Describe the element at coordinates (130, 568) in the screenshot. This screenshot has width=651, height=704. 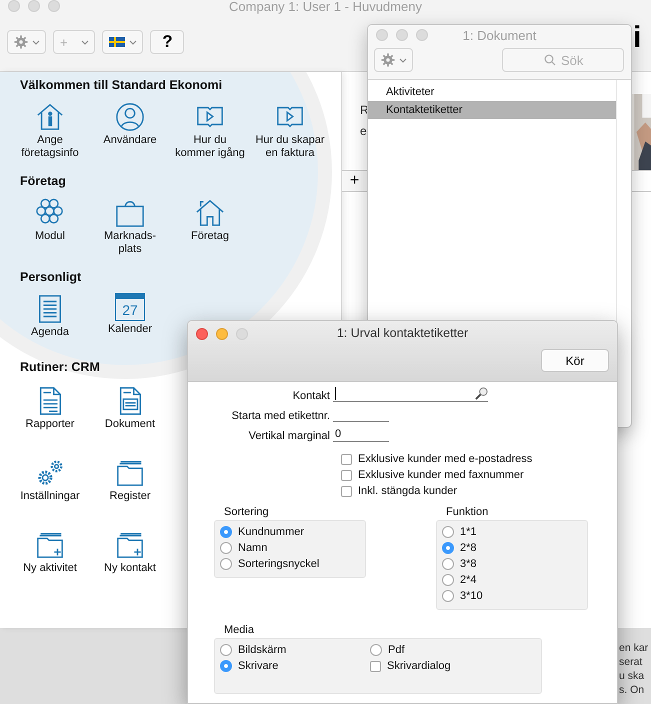
I see `menu-item-label: Ny kontakt` at that location.